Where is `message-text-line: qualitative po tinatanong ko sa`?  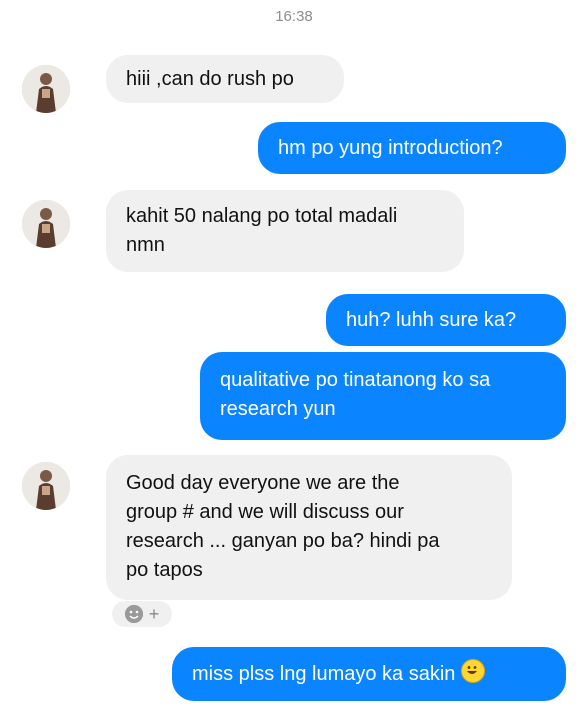
message-text-line: qualitative po tinatanong ko sa is located at coordinates (355, 380).